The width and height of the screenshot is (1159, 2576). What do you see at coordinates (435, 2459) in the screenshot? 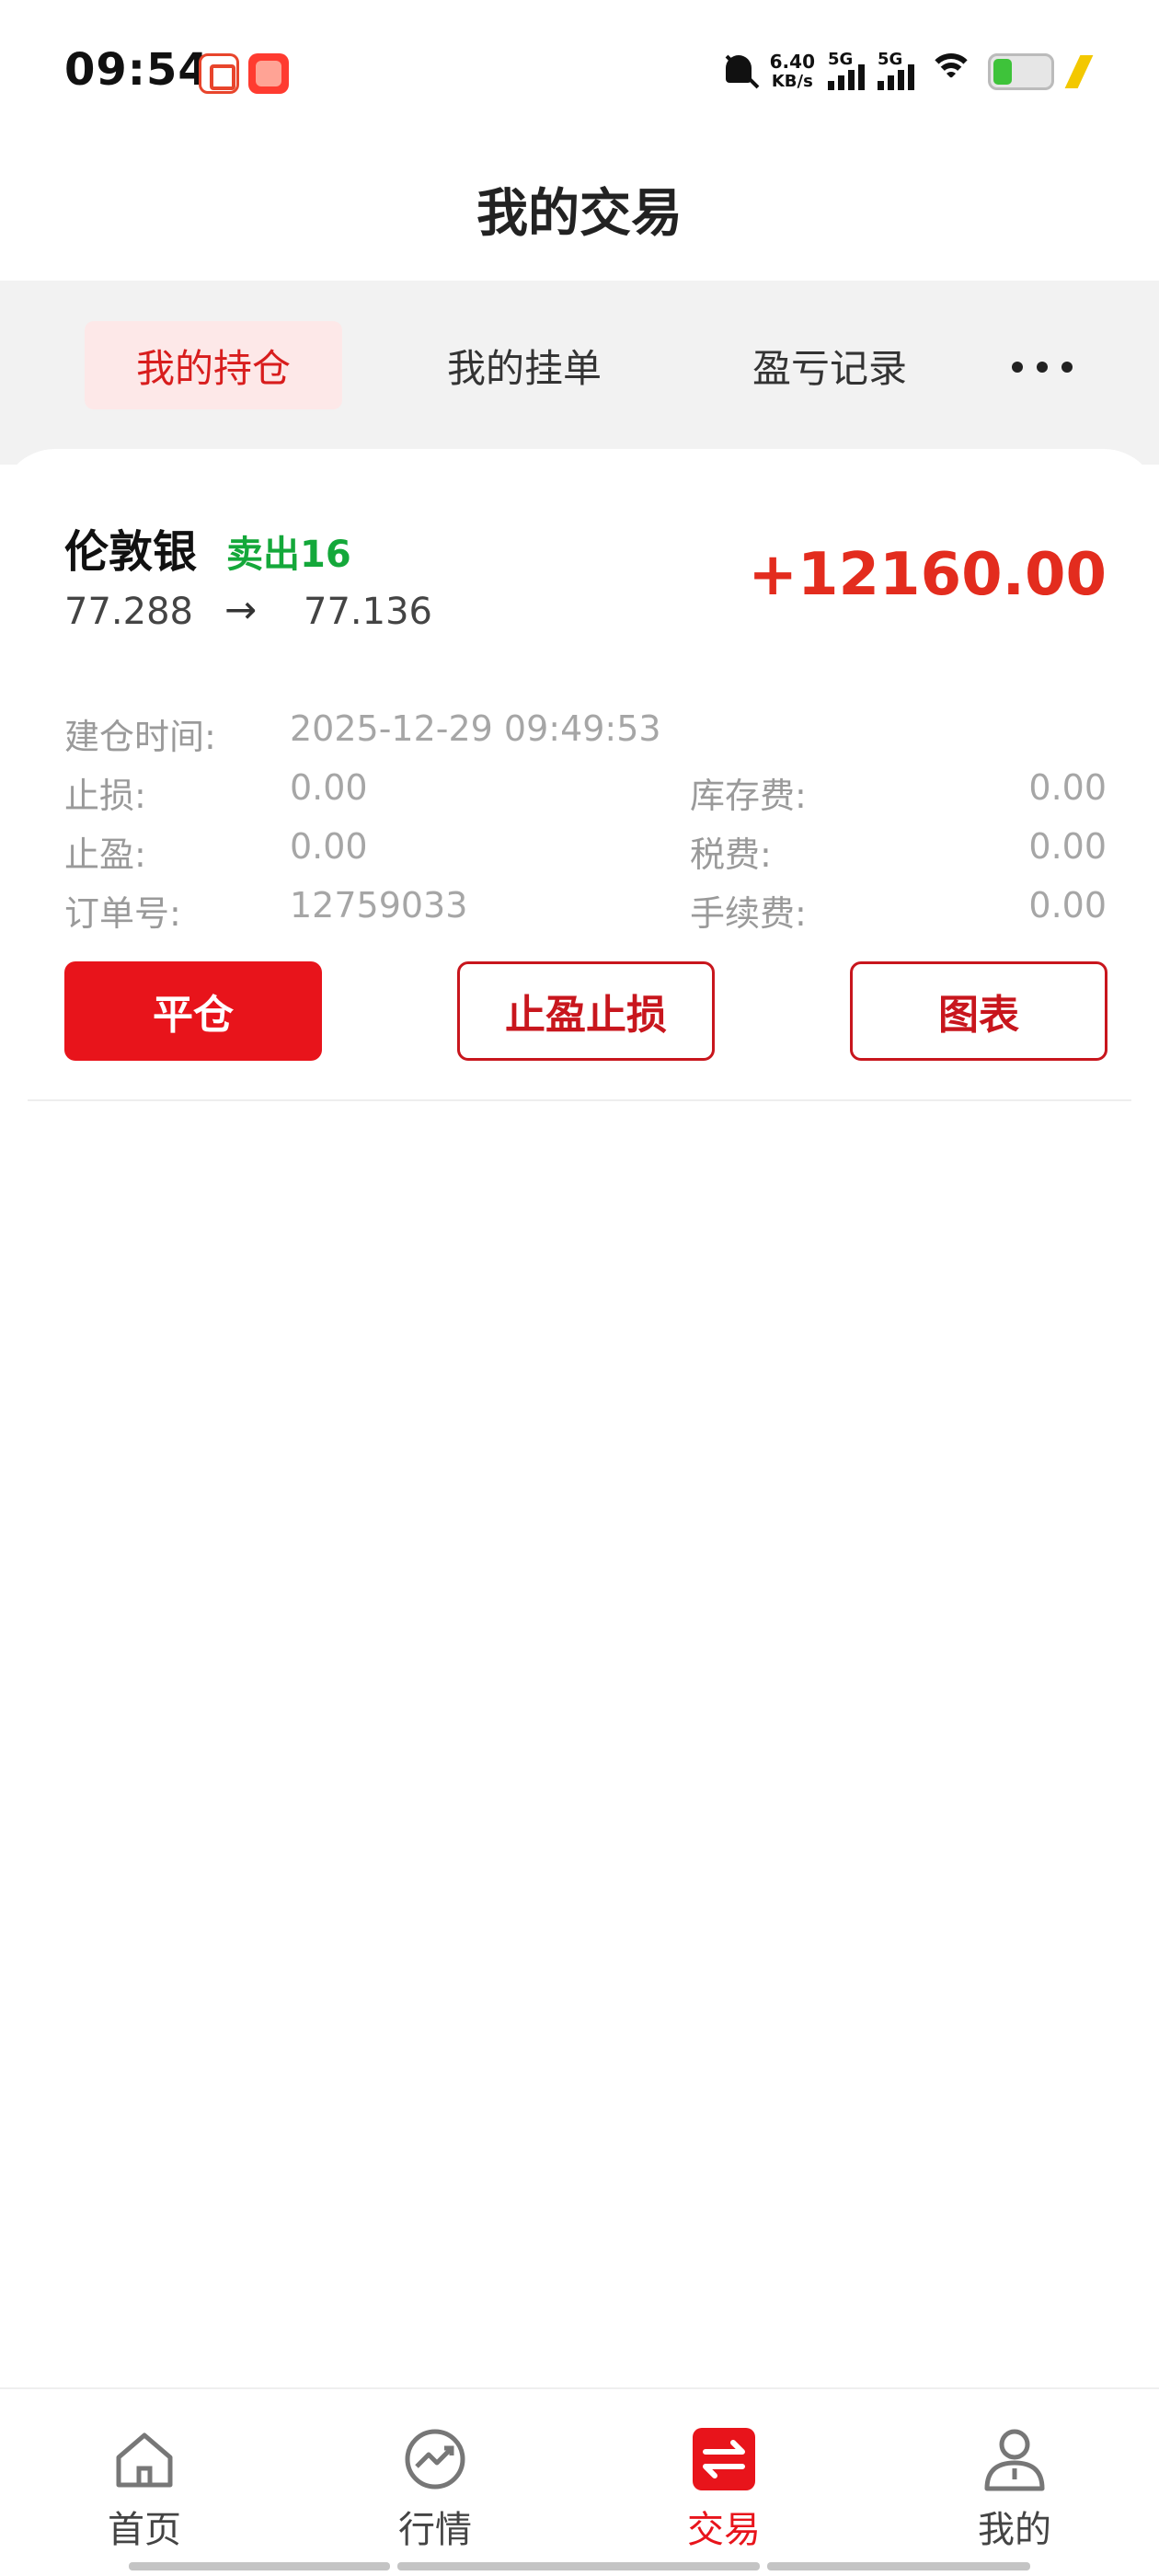
I see `market-trend-icon` at bounding box center [435, 2459].